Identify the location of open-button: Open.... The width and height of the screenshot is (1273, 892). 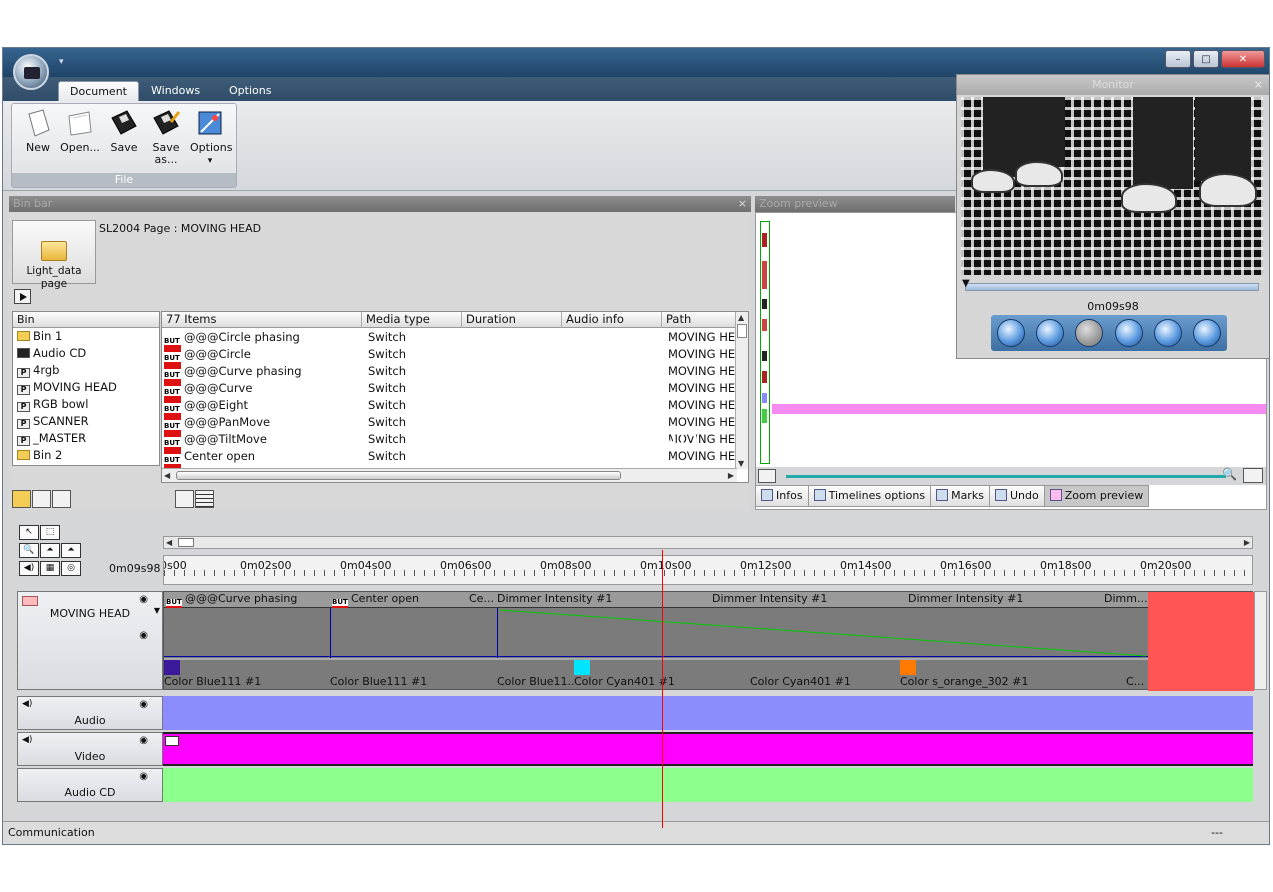
(80, 130).